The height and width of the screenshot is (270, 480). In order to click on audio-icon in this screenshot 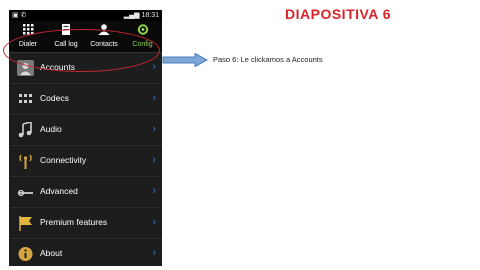, I will do `click(25, 130)`.